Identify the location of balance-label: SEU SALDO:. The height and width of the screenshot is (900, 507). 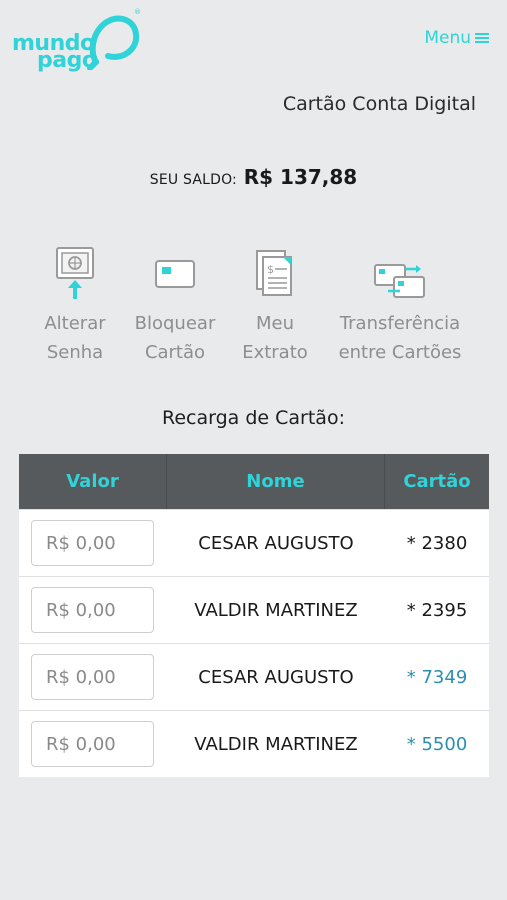
(193, 180).